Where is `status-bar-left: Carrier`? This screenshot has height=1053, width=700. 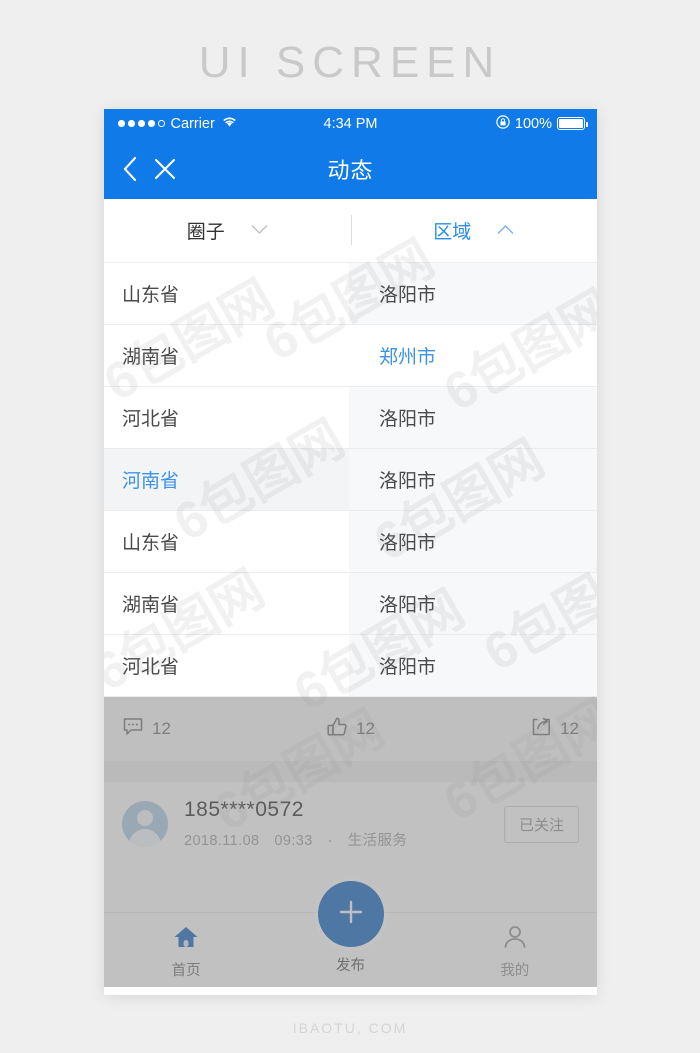
status-bar-left: Carrier is located at coordinates (171, 123).